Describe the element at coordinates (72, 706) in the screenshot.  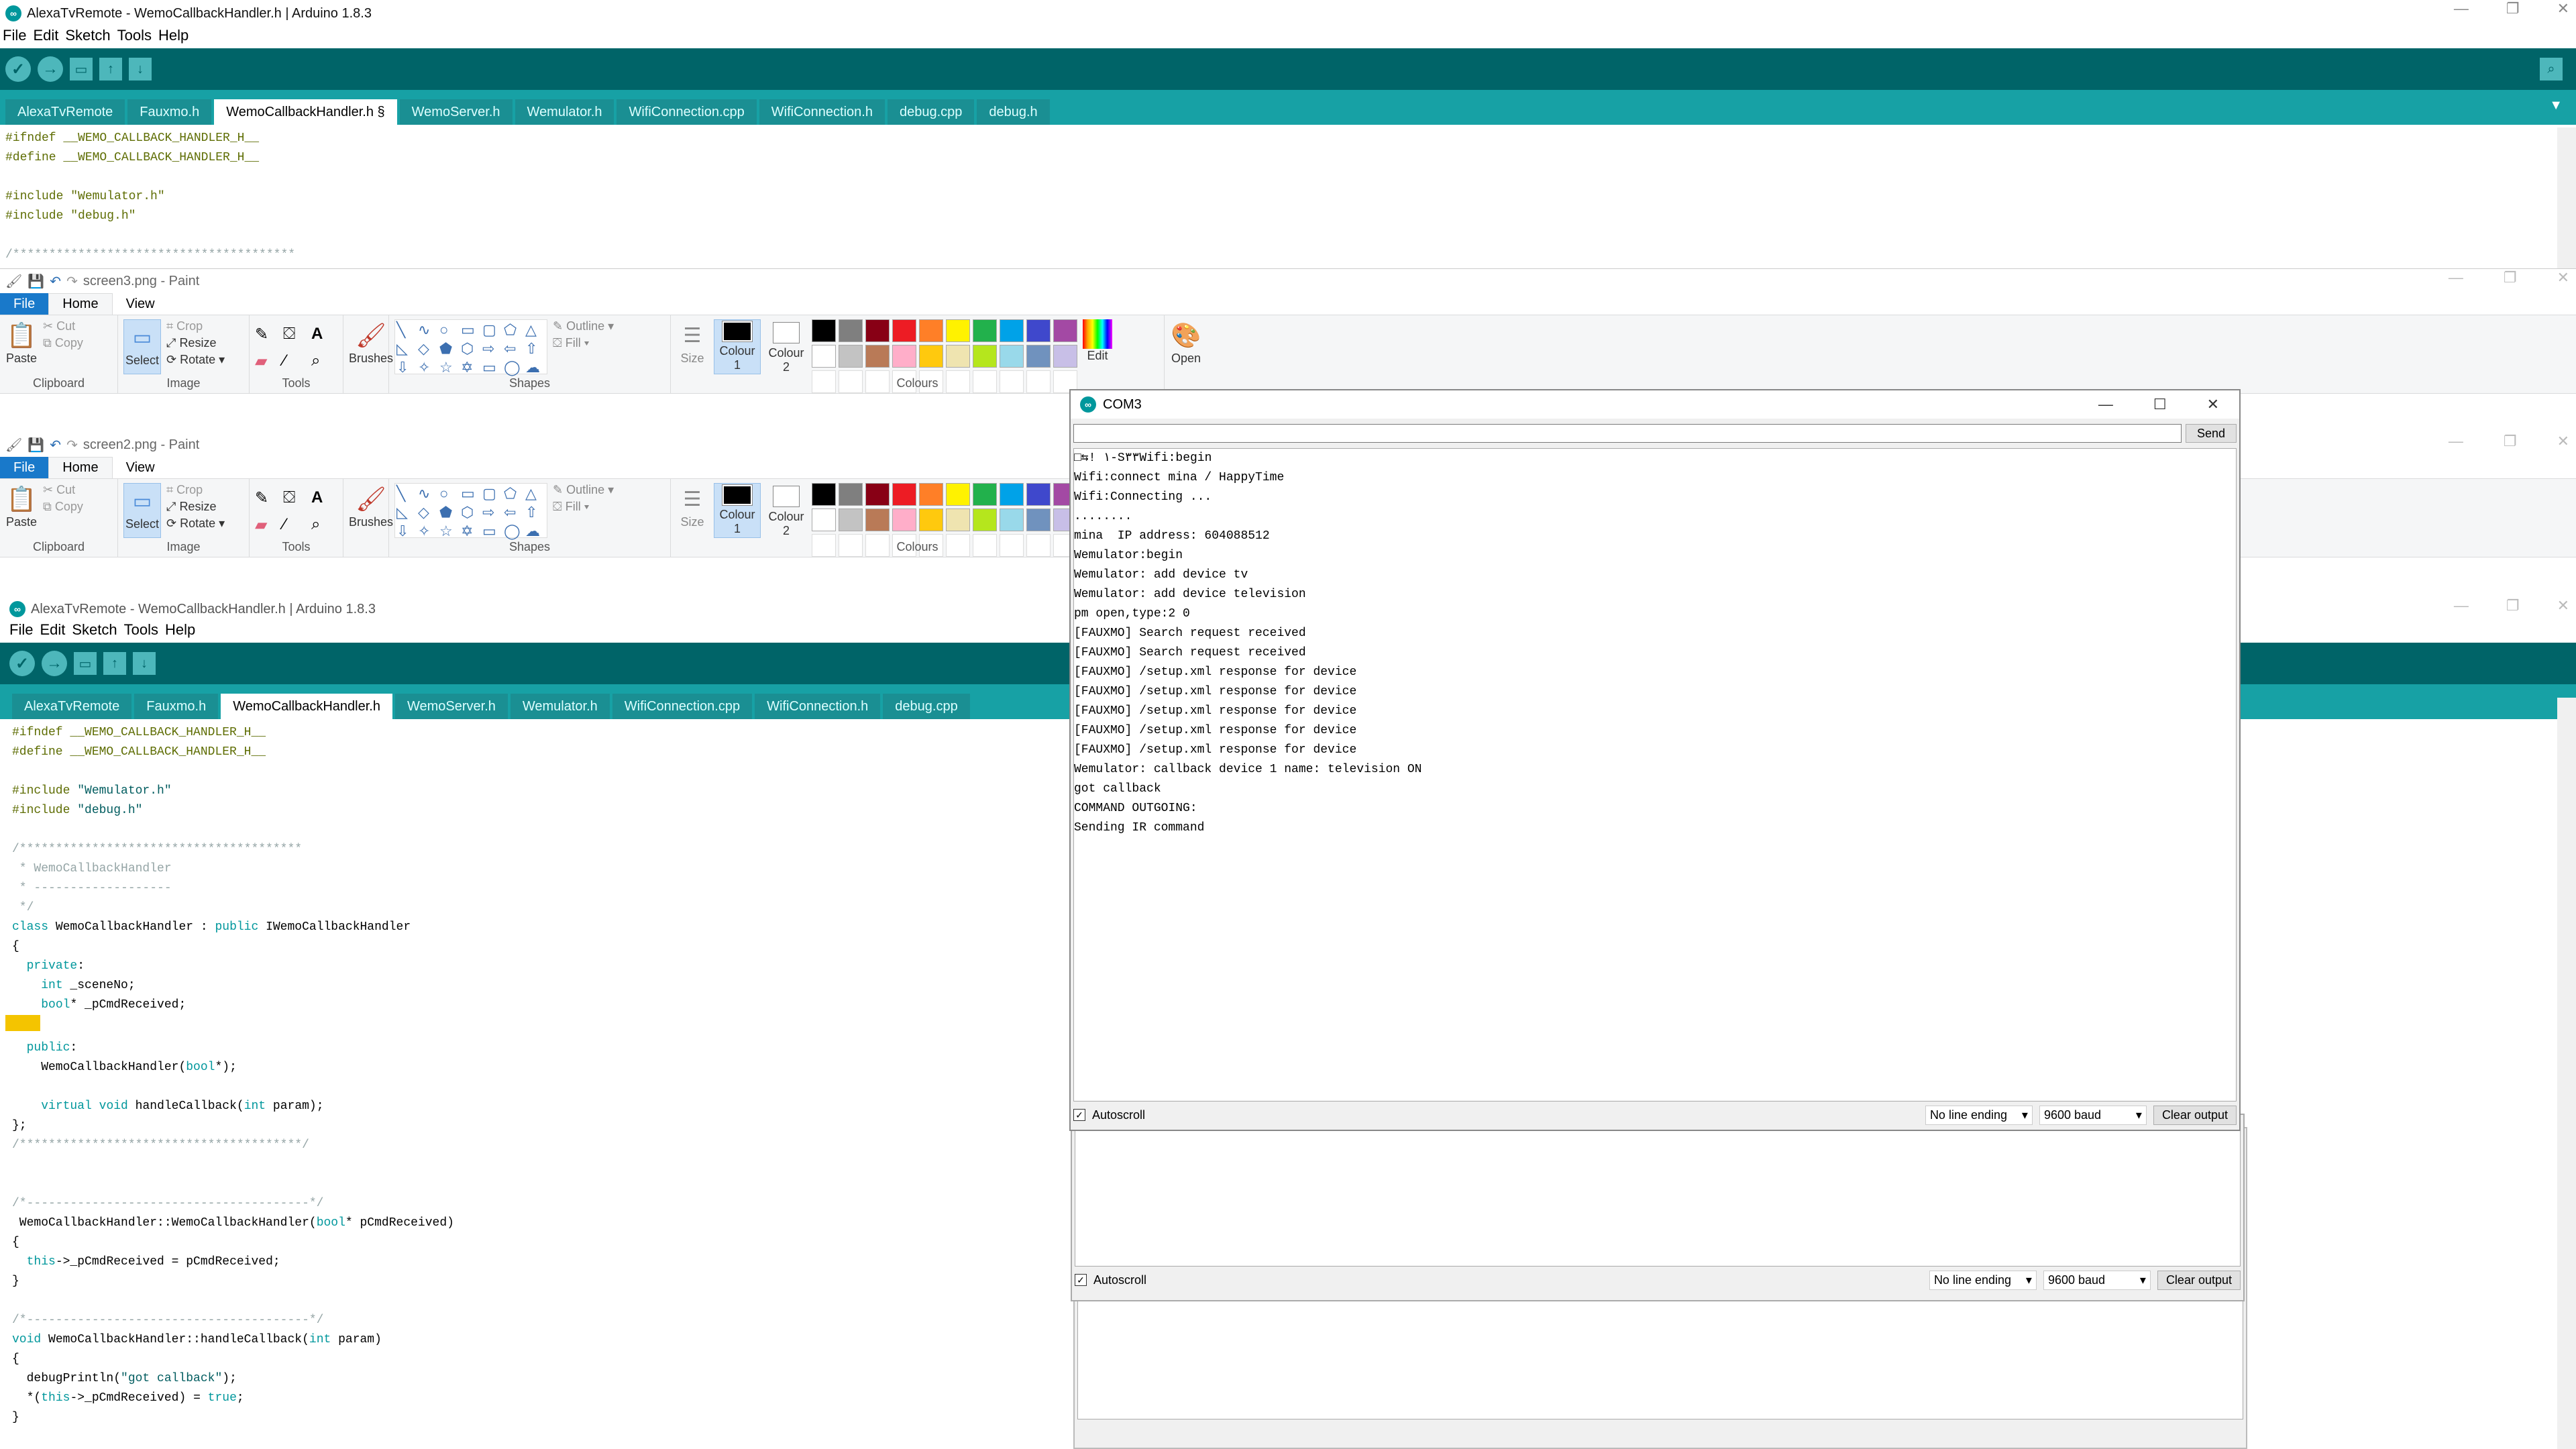
I see `tab-alexatvremote: AlexaTvRemote` at that location.